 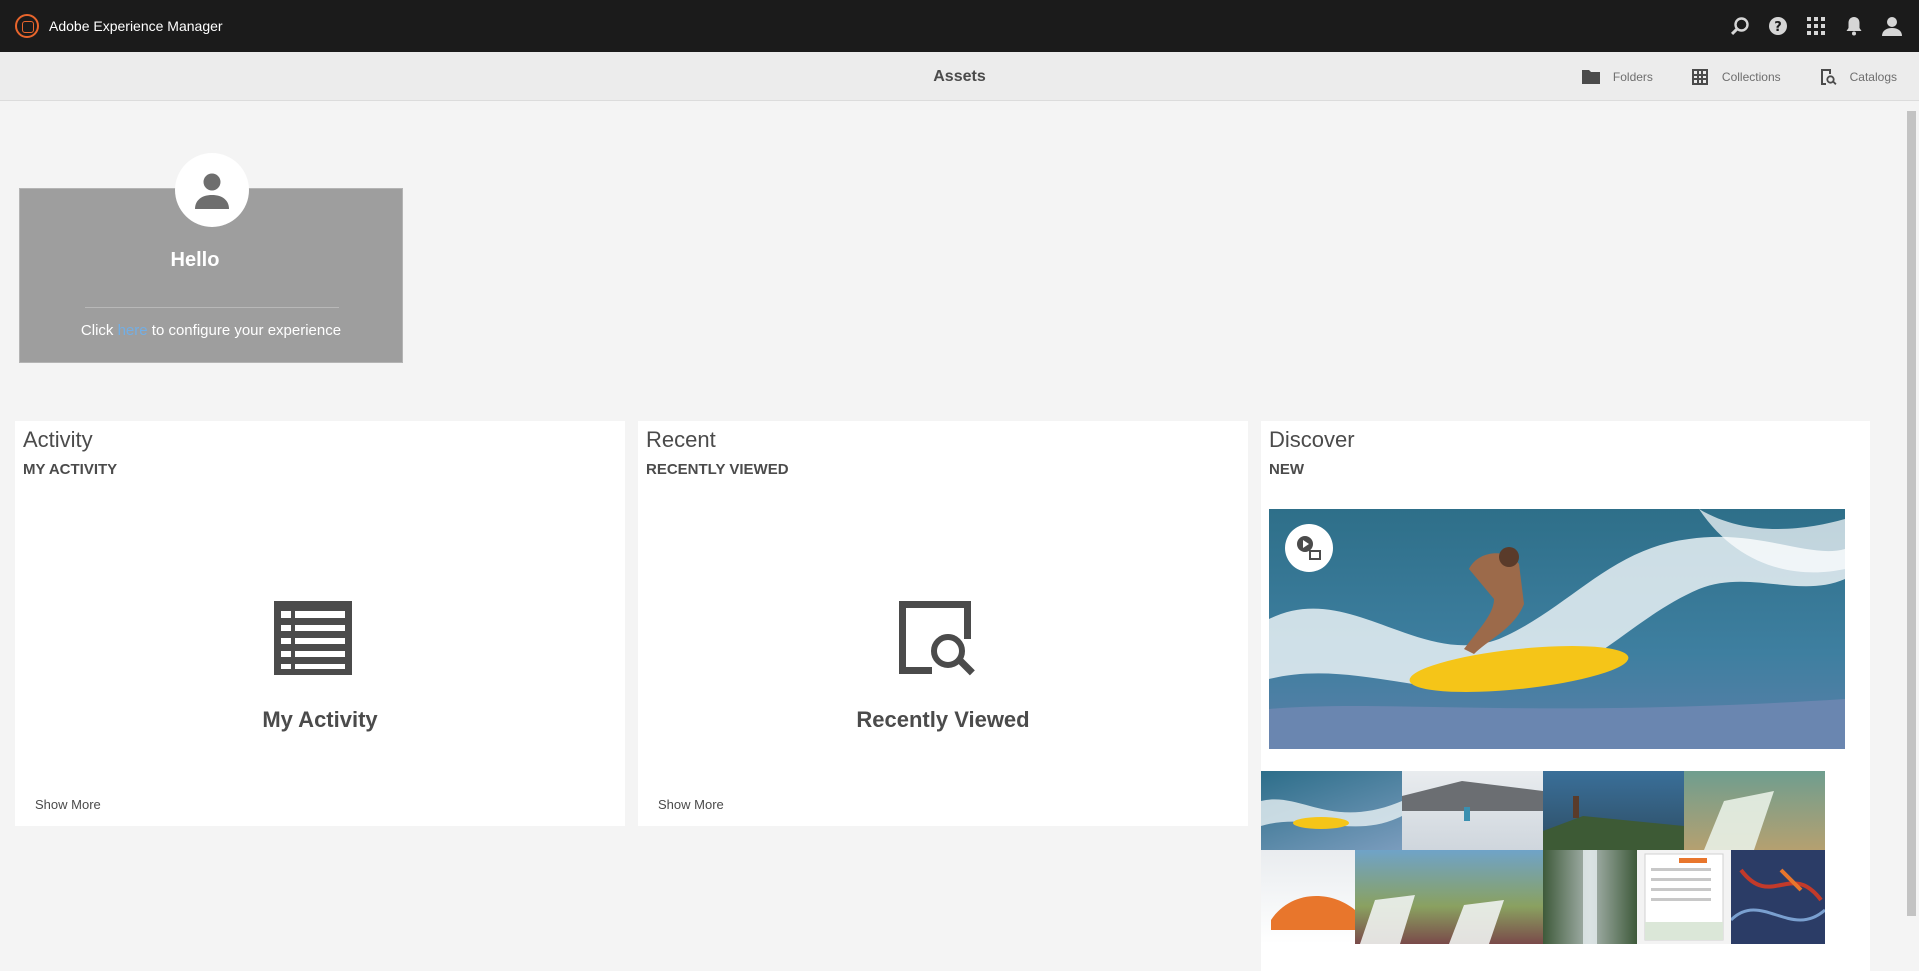 What do you see at coordinates (959, 26) in the screenshot?
I see `global-header: Adobe Experience Manager ?` at bounding box center [959, 26].